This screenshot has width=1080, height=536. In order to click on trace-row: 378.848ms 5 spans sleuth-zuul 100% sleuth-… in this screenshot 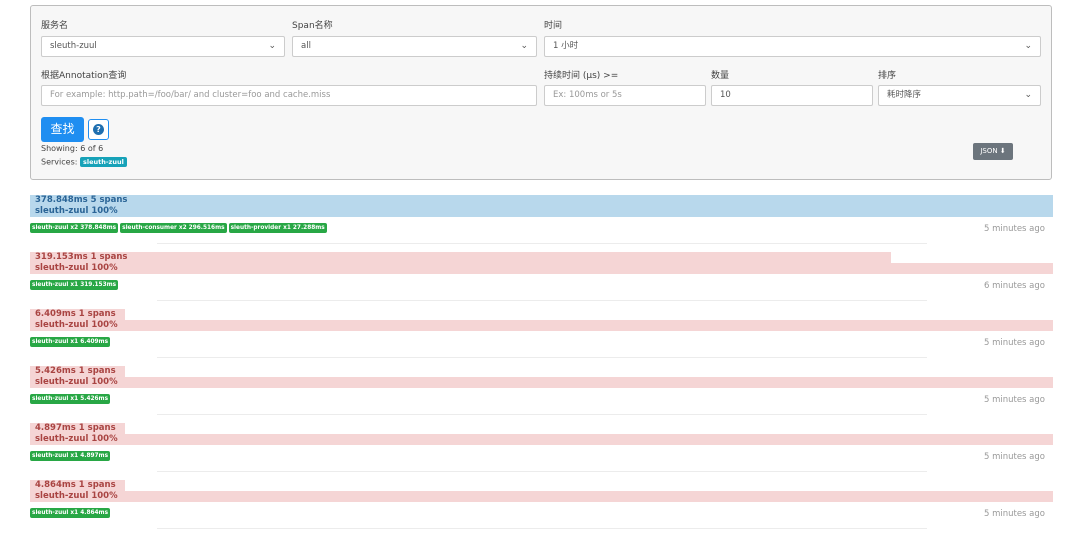, I will do `click(541, 223)`.